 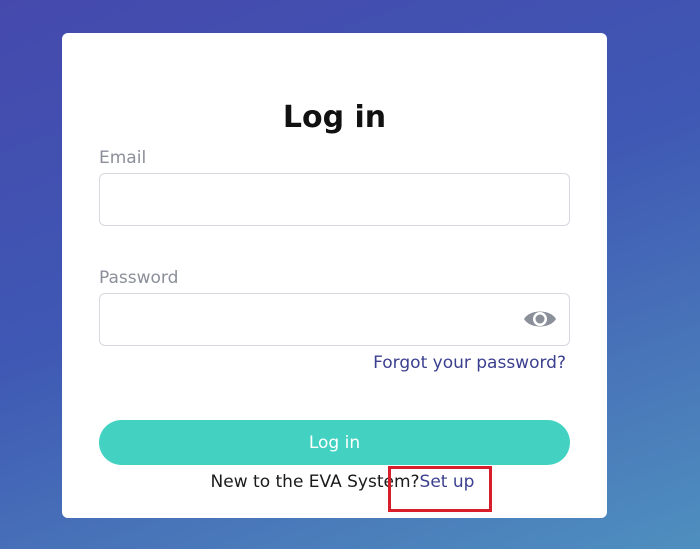 I want to click on password-field, so click(x=334, y=319).